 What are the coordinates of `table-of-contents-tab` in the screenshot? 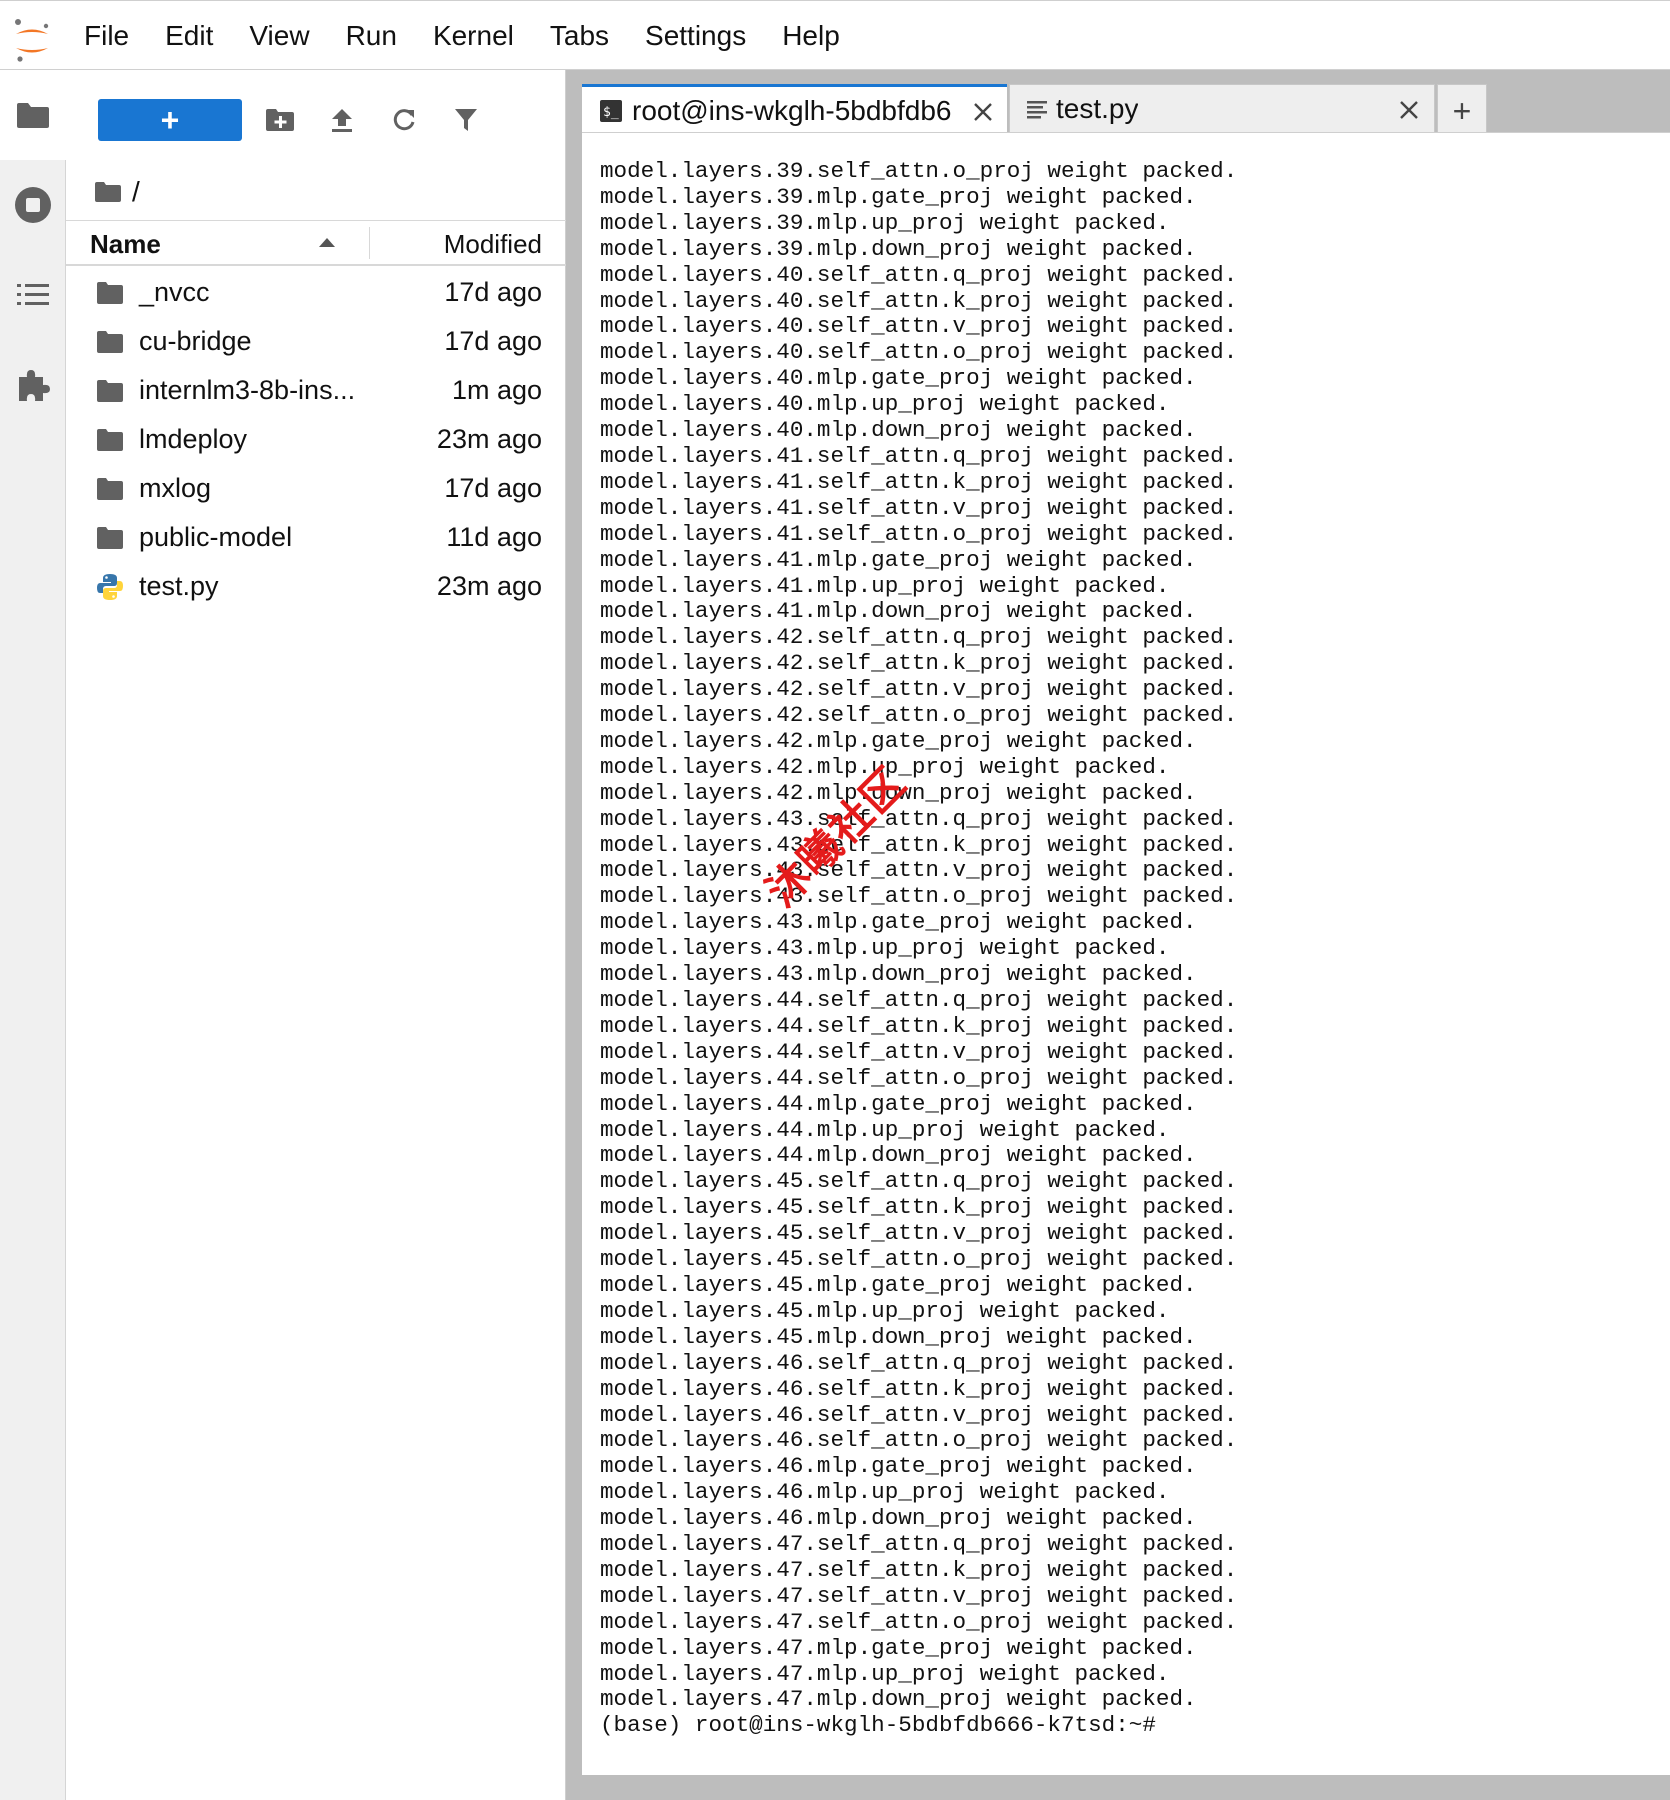 It's located at (33, 295).